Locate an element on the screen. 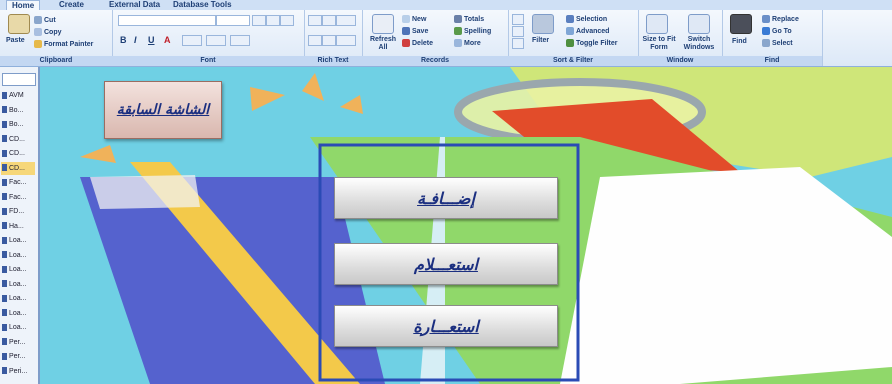 Image resolution: width=892 pixels, height=384 pixels. gridlines-icon is located at coordinates (216, 40).